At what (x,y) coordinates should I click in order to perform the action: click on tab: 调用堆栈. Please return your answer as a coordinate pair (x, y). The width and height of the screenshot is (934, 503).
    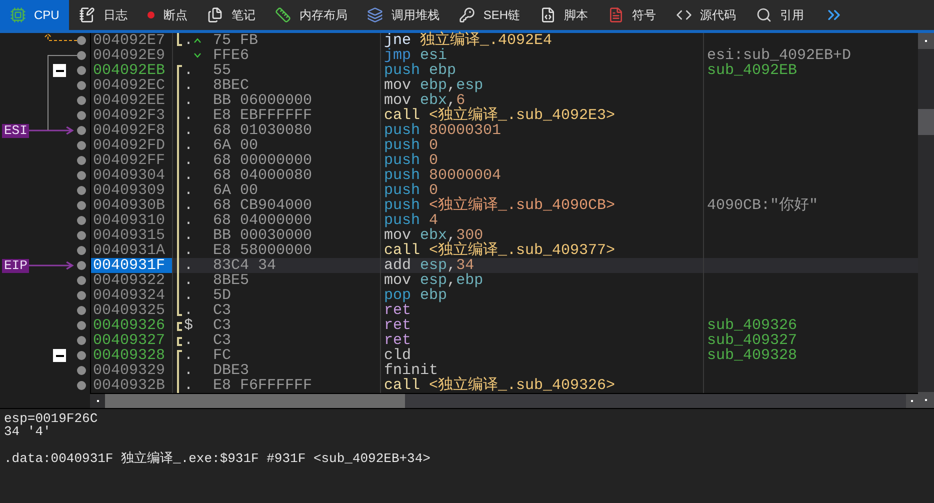
    Looking at the image, I should click on (403, 15).